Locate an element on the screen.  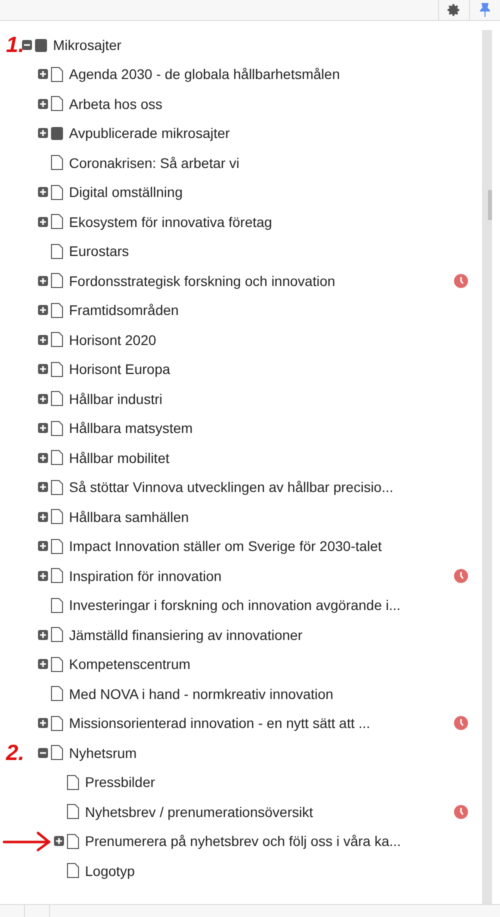
tree-item: Nyhetsrum is located at coordinates (272, 752).